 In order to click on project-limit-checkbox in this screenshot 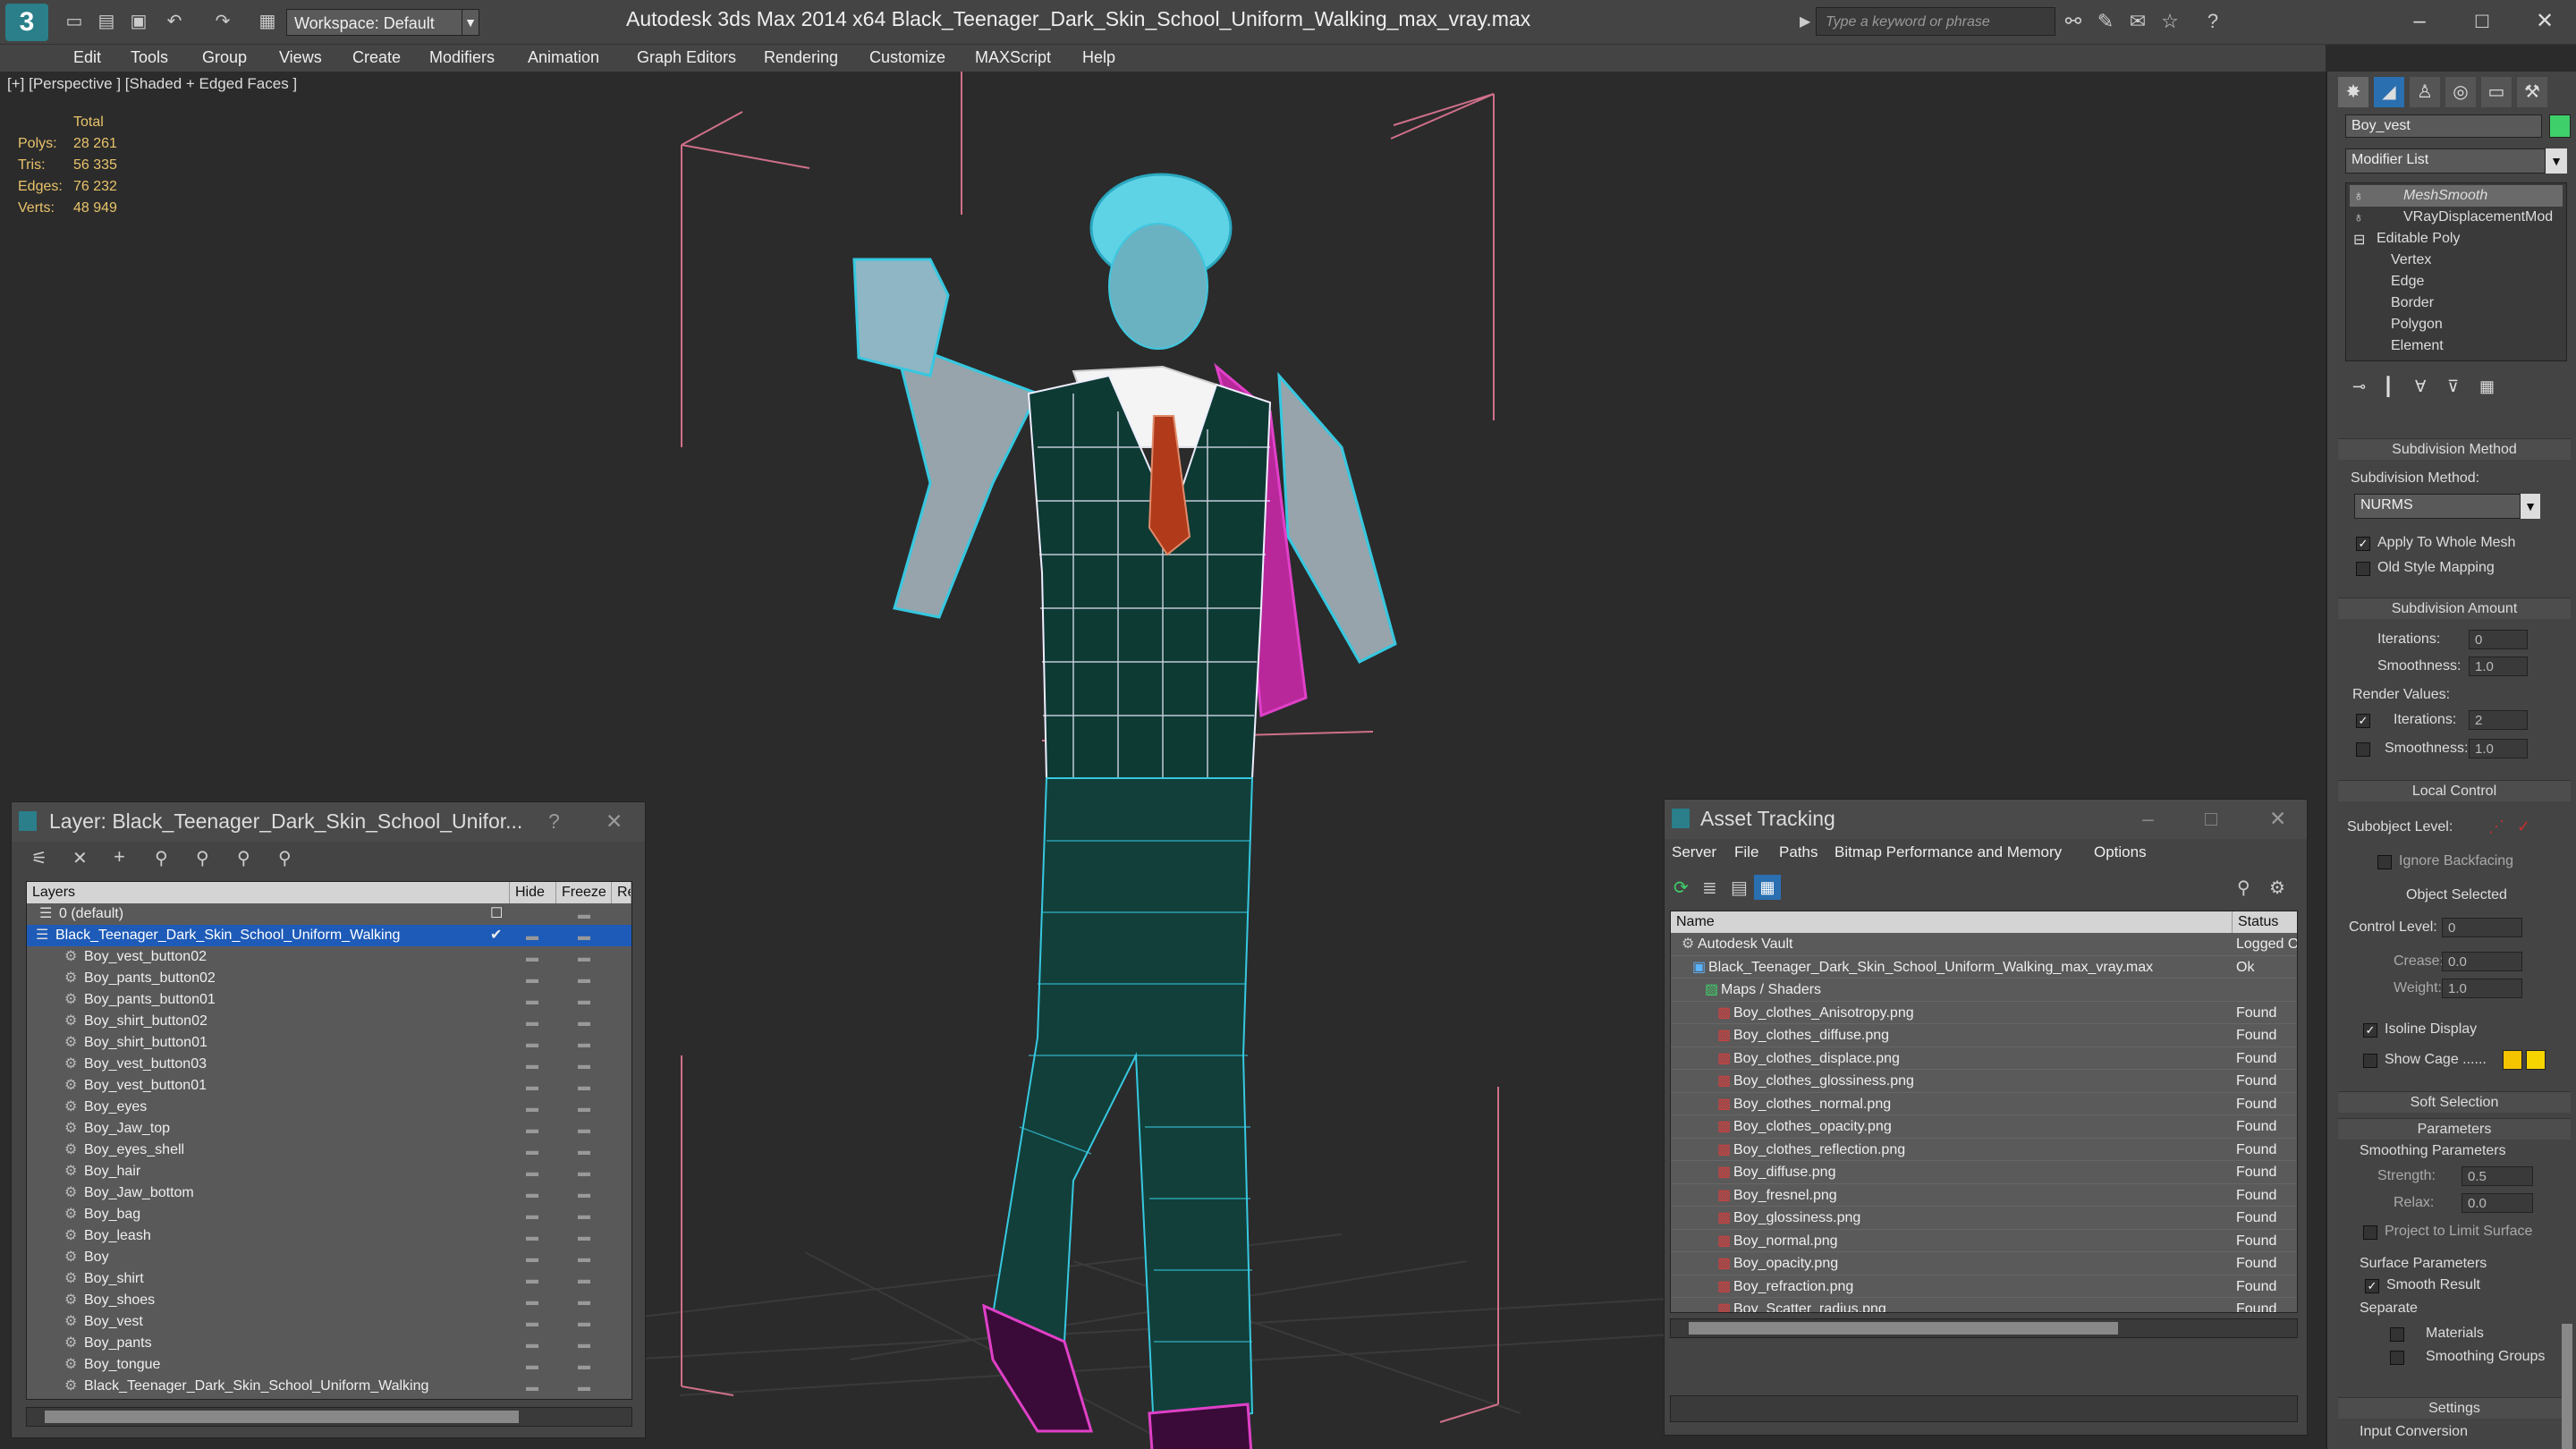, I will do `click(2370, 1232)`.